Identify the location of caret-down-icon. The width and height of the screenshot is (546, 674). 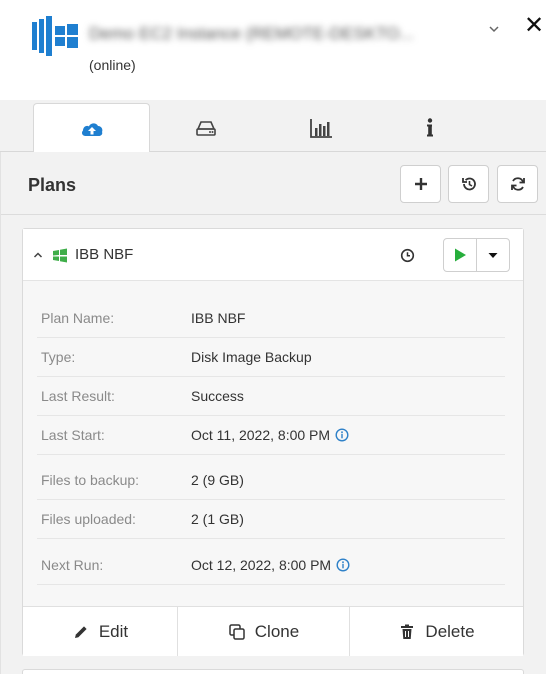
(493, 255).